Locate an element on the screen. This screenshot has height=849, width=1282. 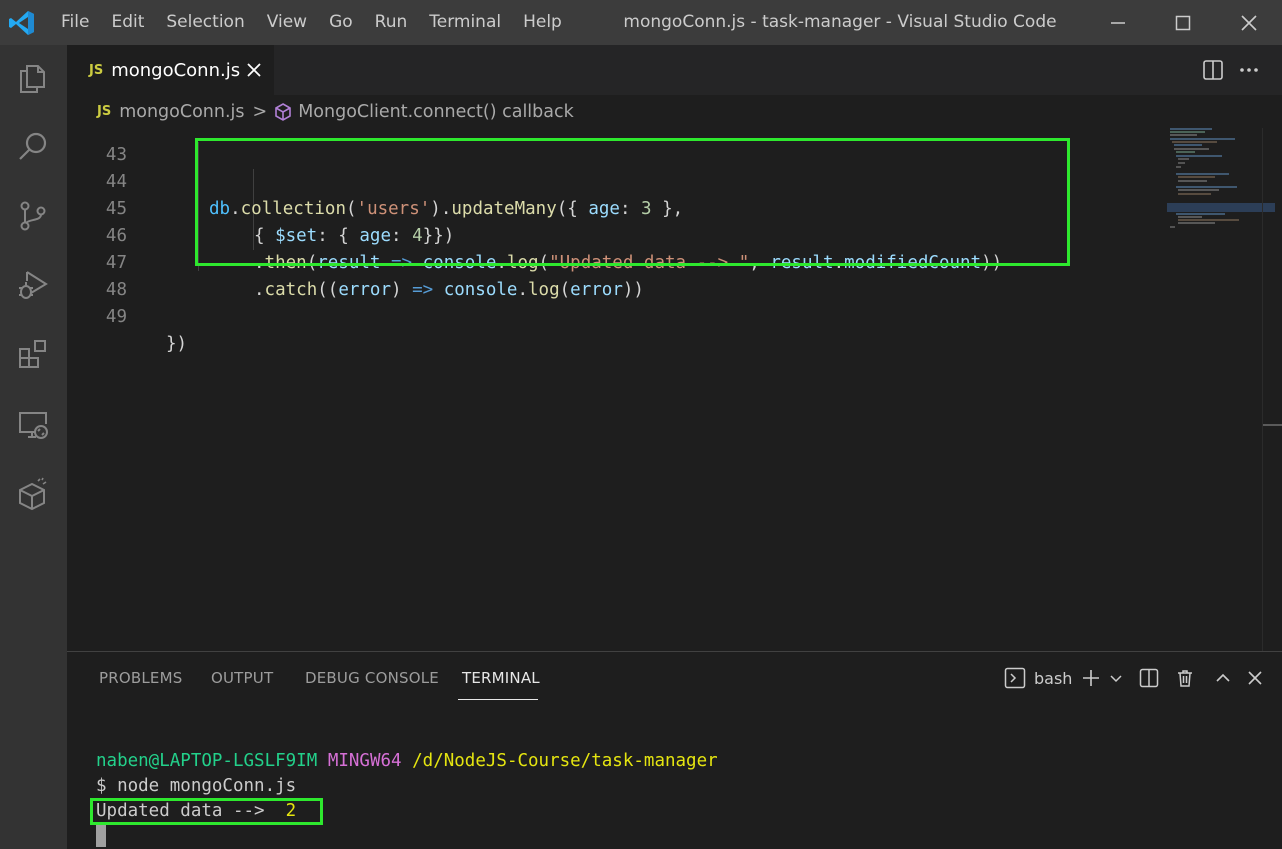
activity-bar is located at coordinates (33, 447).